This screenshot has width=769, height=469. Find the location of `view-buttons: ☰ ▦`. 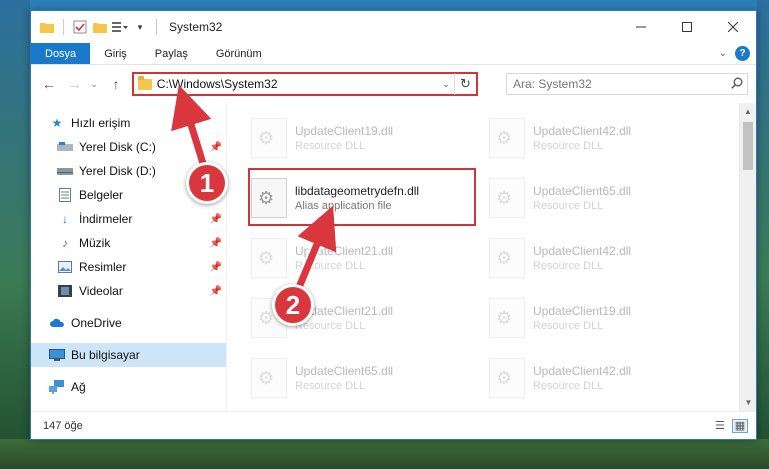

view-buttons: ☰ ▦ is located at coordinates (730, 425).